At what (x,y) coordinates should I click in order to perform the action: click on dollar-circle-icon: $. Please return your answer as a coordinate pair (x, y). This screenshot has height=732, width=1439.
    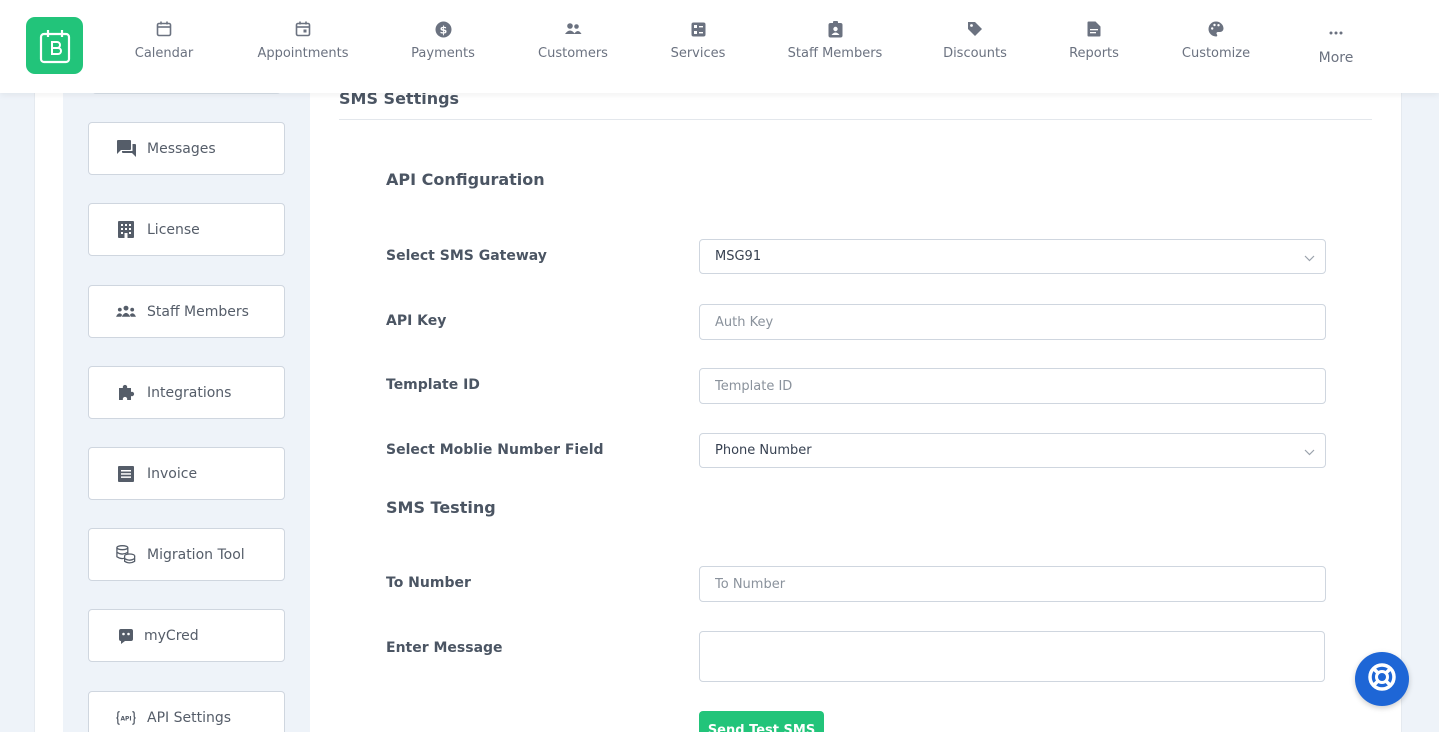
    Looking at the image, I should click on (443, 29).